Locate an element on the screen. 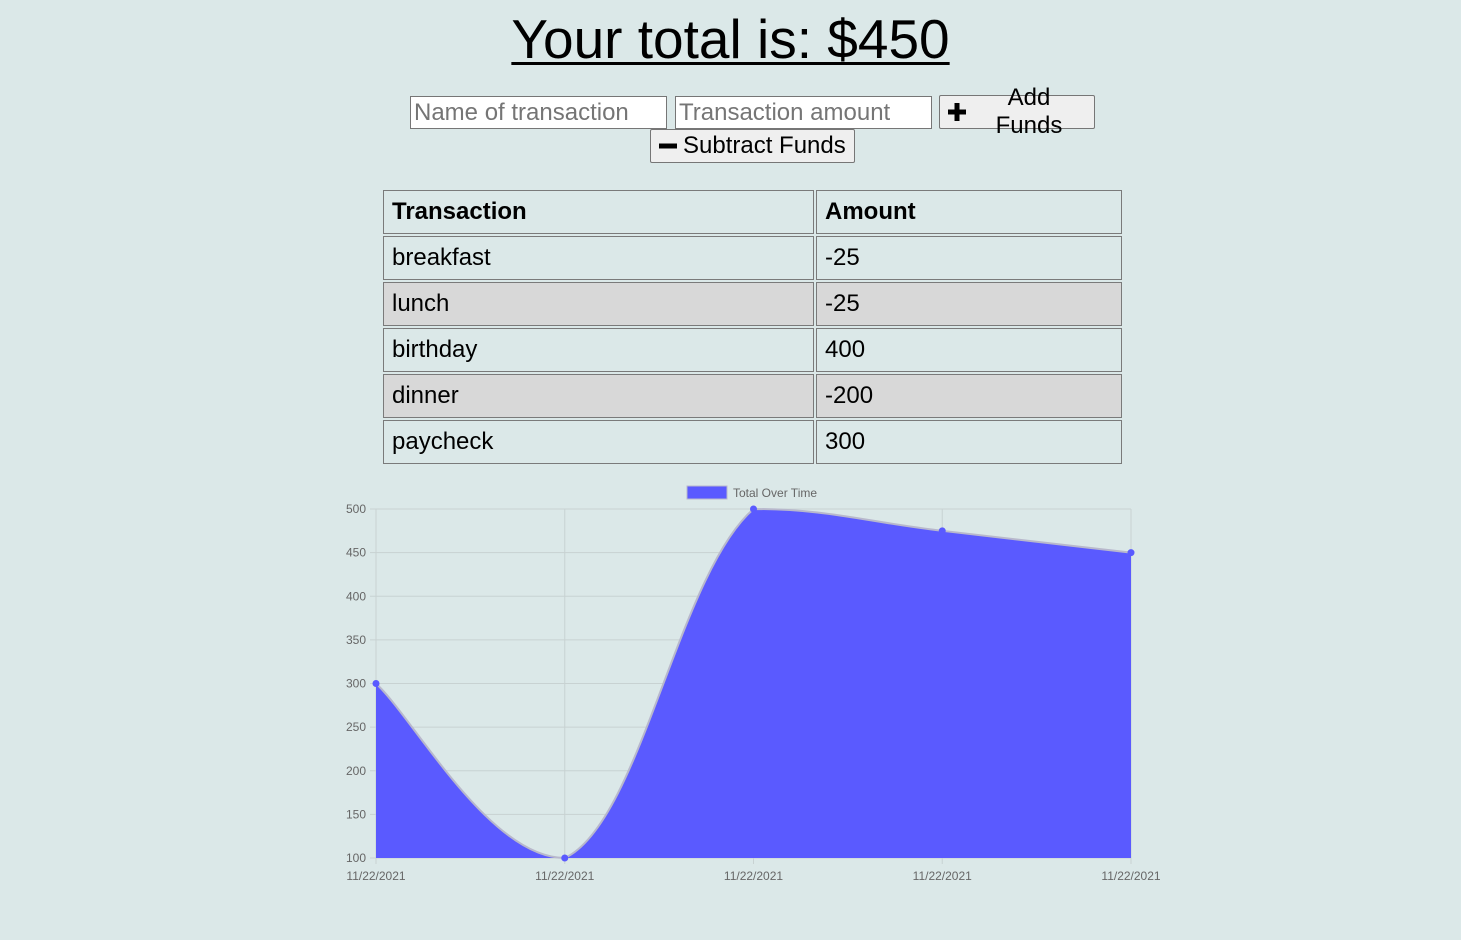 The width and height of the screenshot is (1461, 940). y-tick-label: 400 is located at coordinates (356, 596).